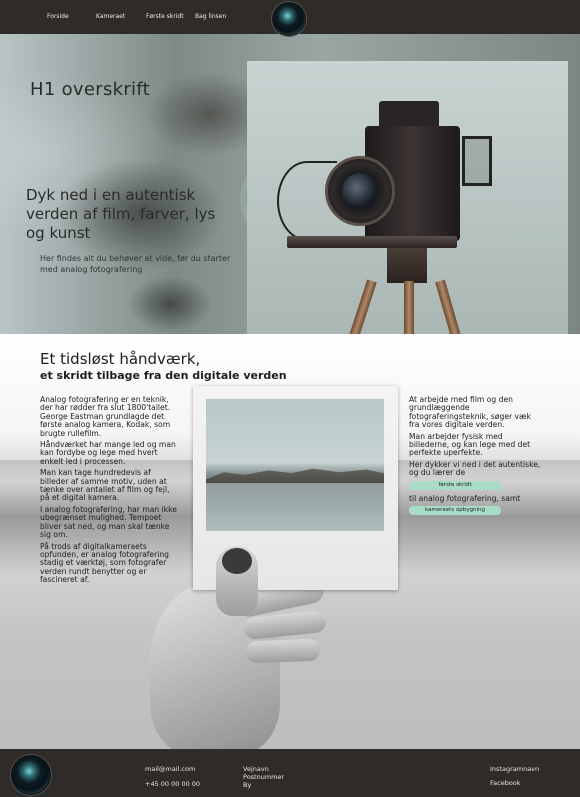 The image size is (580, 797). What do you see at coordinates (295, 465) in the screenshot?
I see `harbor-photo` at bounding box center [295, 465].